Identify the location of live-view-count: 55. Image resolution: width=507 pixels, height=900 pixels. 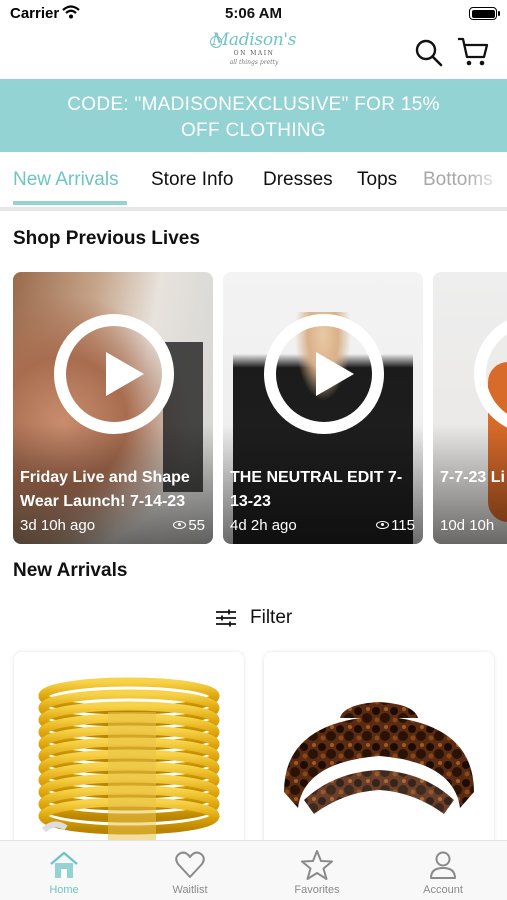
(189, 525).